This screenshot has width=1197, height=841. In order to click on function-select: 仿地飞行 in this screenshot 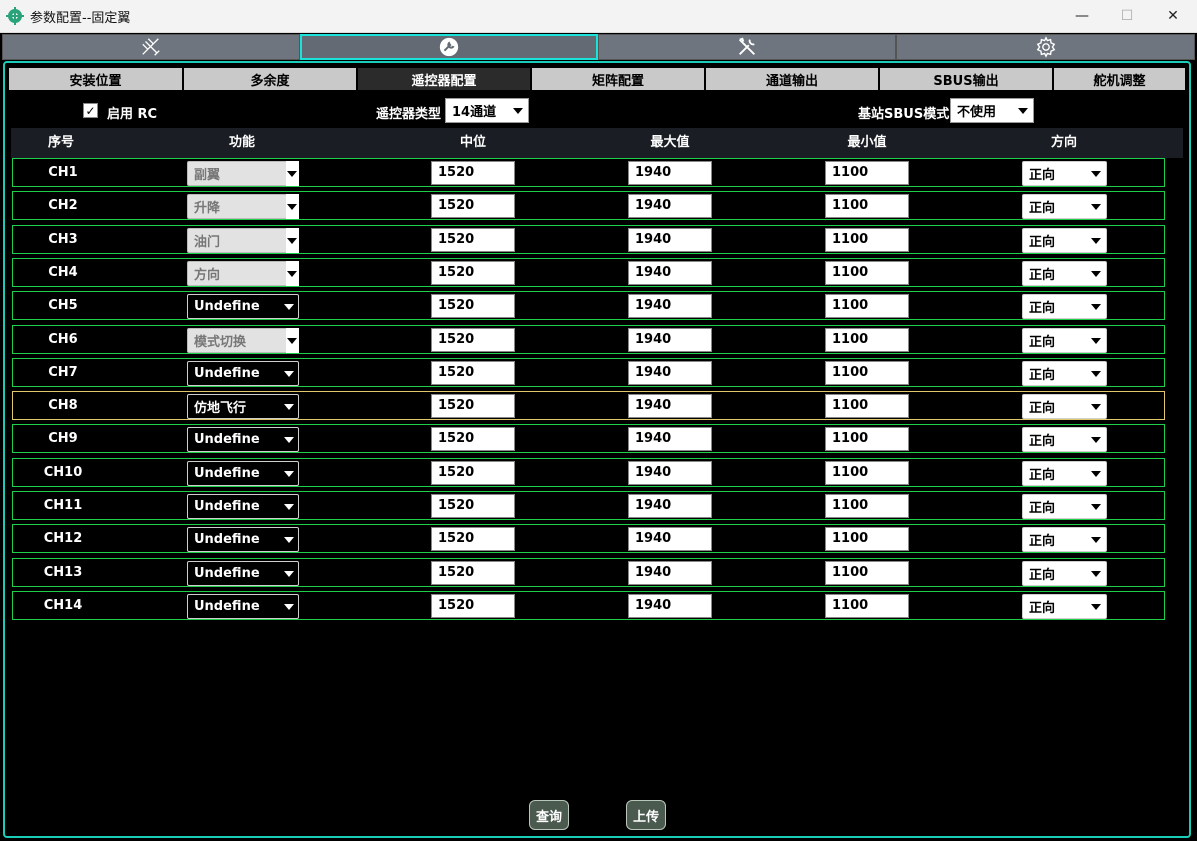, I will do `click(243, 406)`.